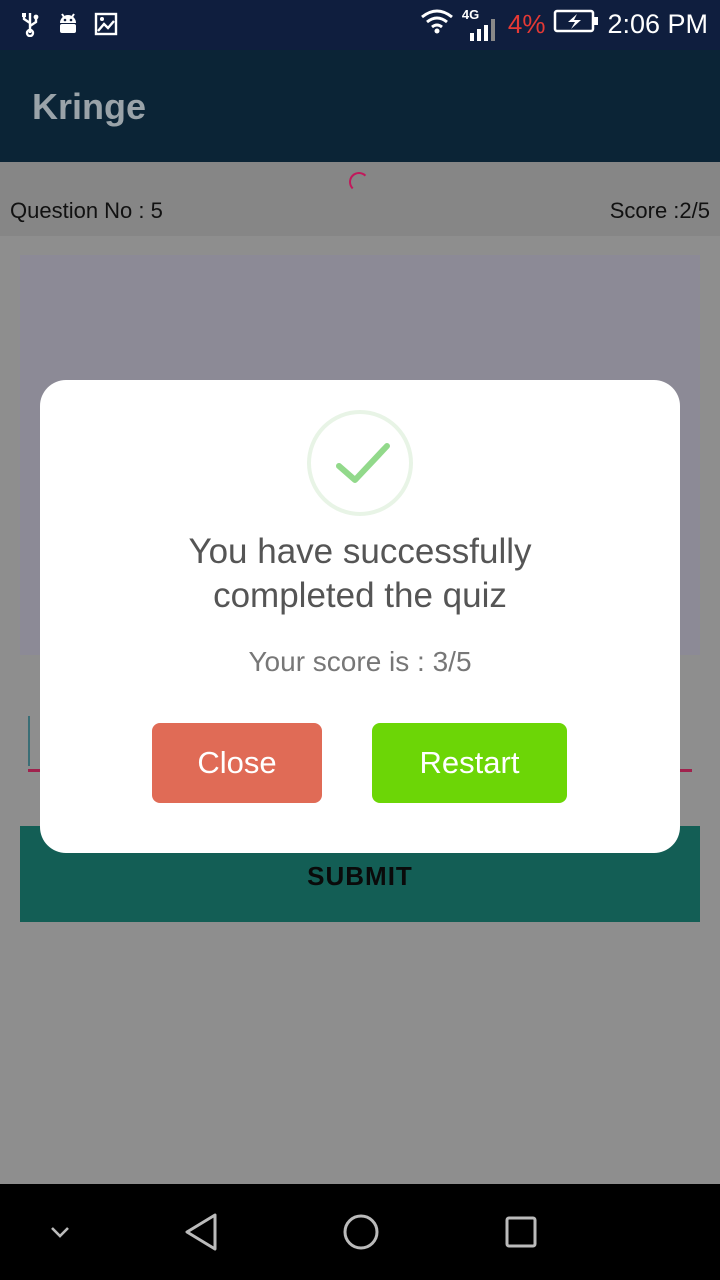  Describe the element at coordinates (360, 25) in the screenshot. I see `status-bar: 4G 4% 2:06 PM` at that location.